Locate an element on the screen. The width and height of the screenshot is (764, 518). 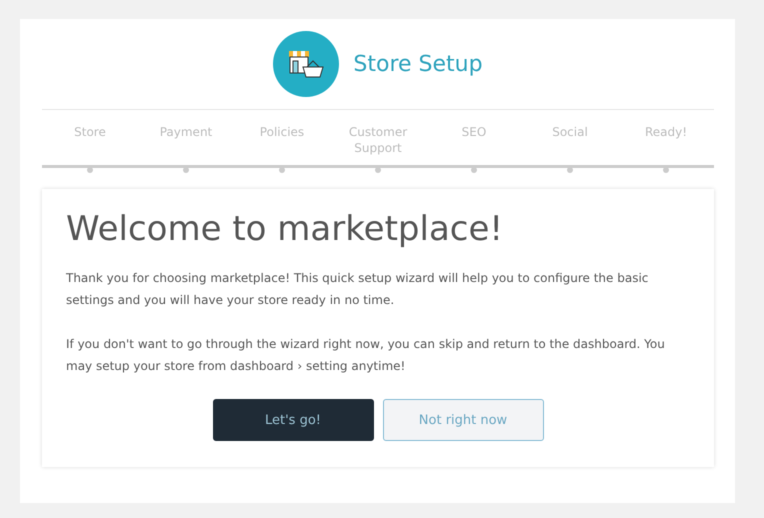
step-label: Store is located at coordinates (90, 132).